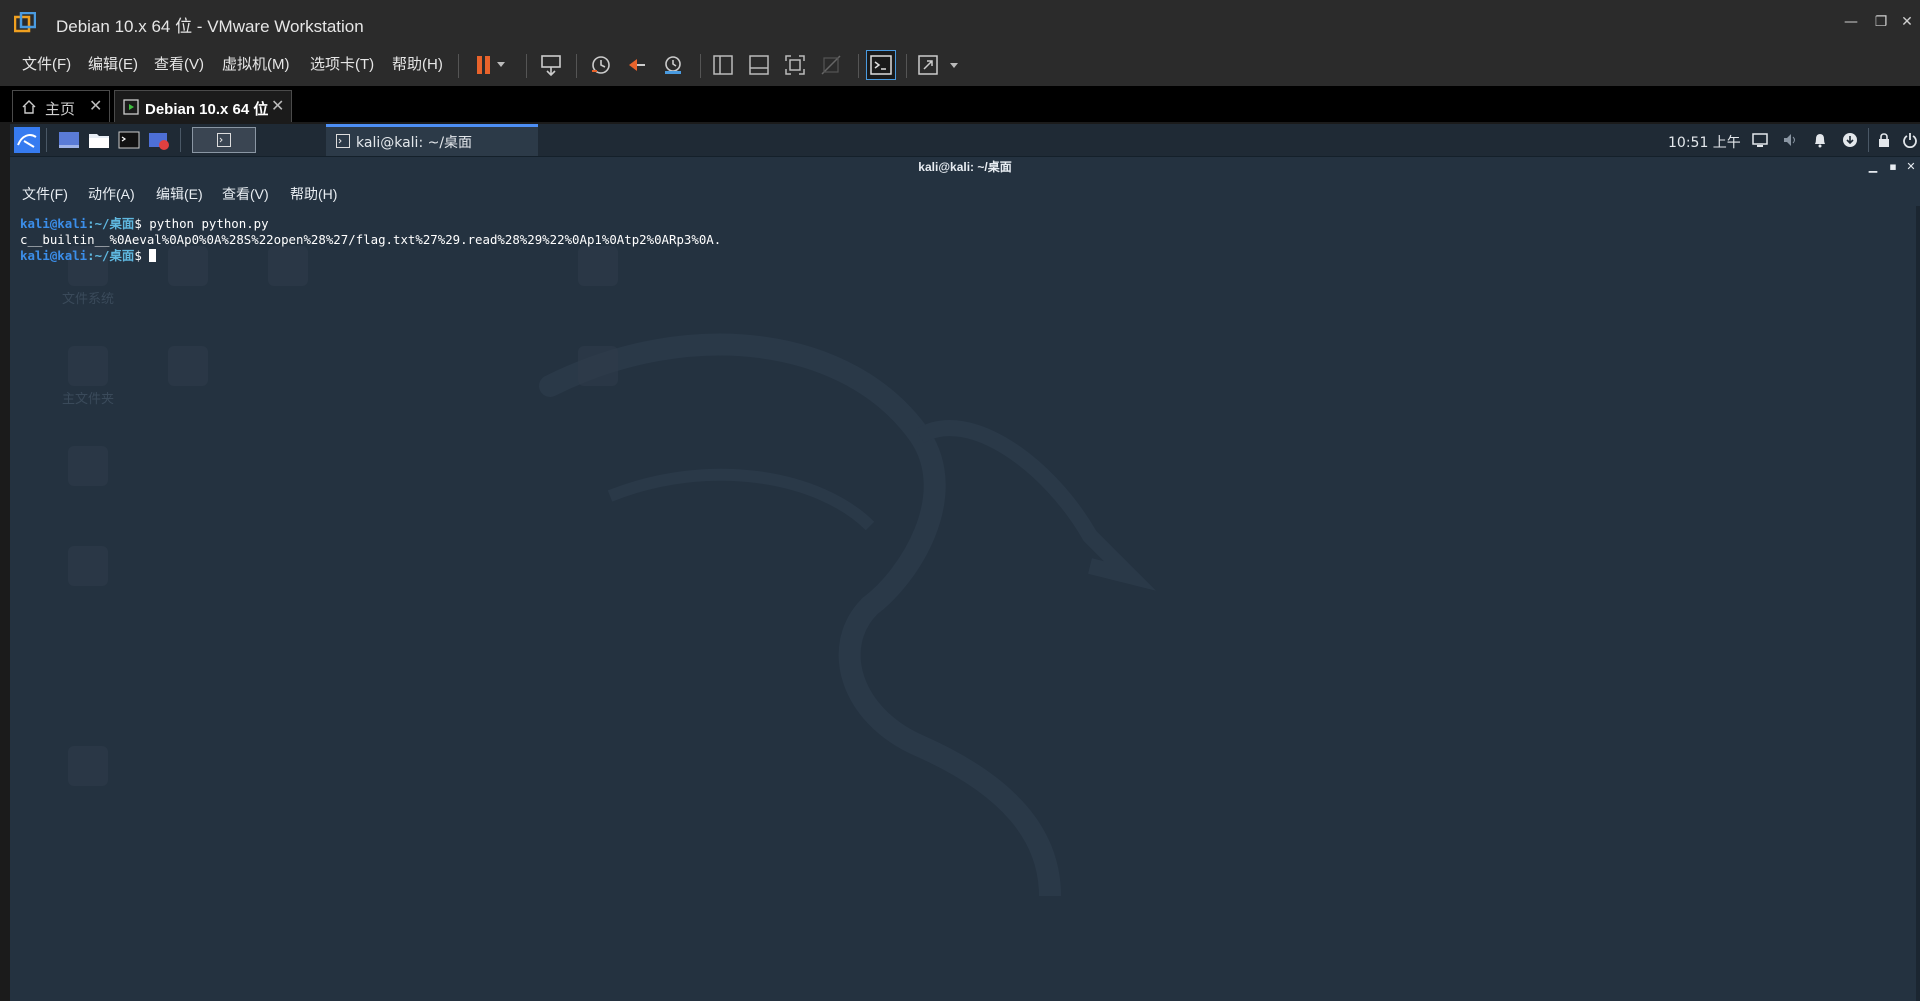  Describe the element at coordinates (207, 109) in the screenshot. I see `tab-debian-label: Debian 10.x 64 位` at that location.